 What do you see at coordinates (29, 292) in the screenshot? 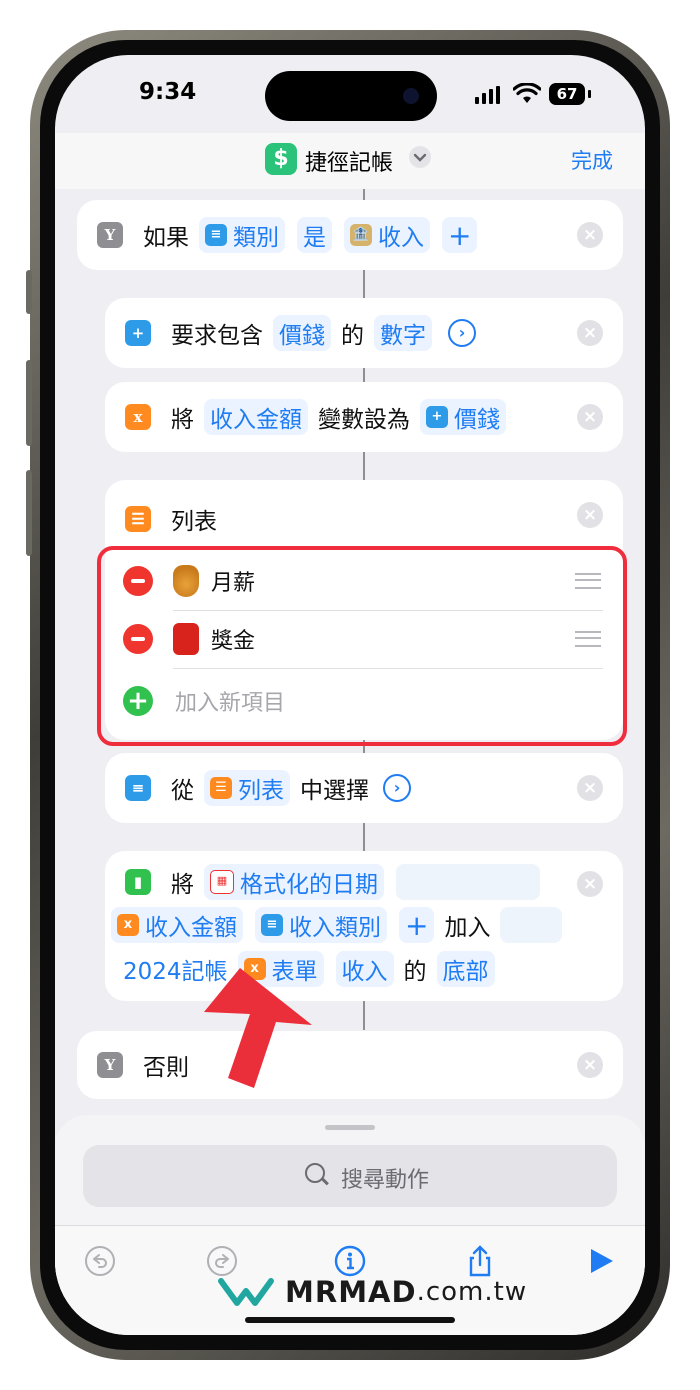
I see `action-button` at bounding box center [29, 292].